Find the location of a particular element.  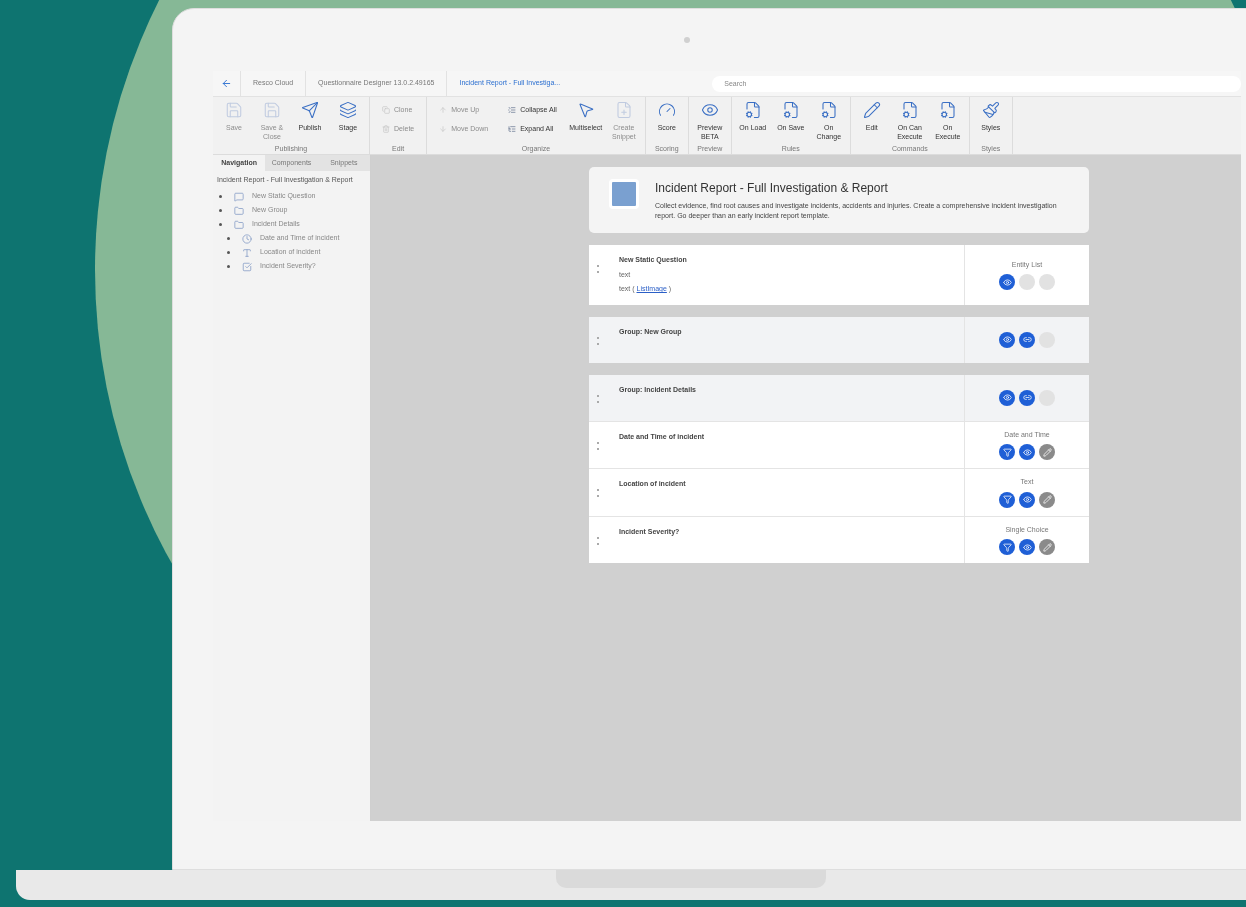

speech-icon is located at coordinates (239, 196).